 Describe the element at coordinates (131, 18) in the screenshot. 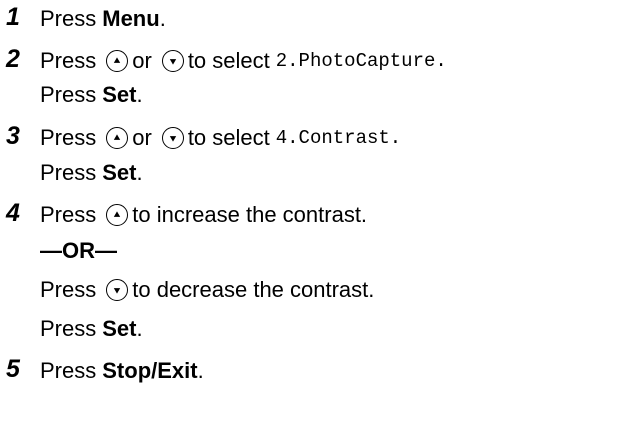

I see `menu-key-label: Menu` at that location.